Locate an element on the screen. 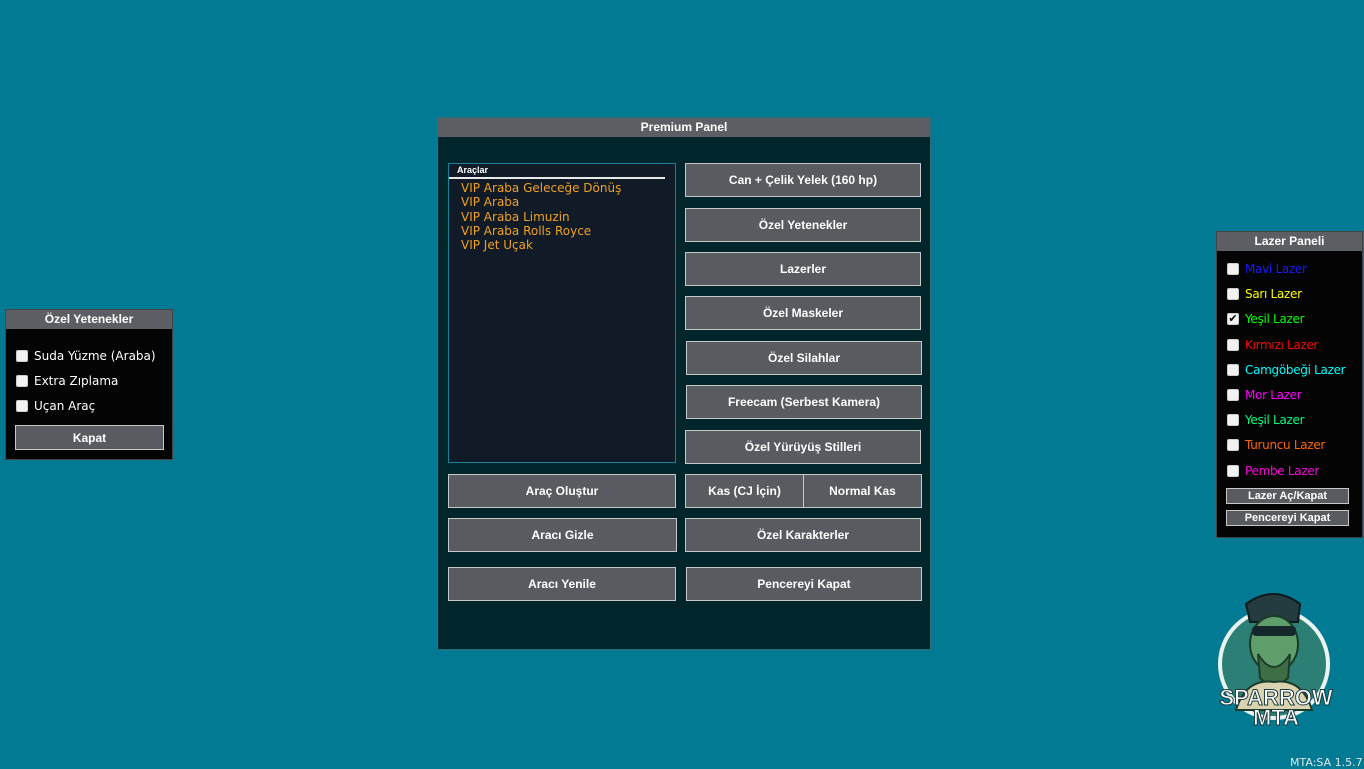 The image size is (1364, 769). ucan-arac-checkbox: Uçan Araç is located at coordinates (55, 406).